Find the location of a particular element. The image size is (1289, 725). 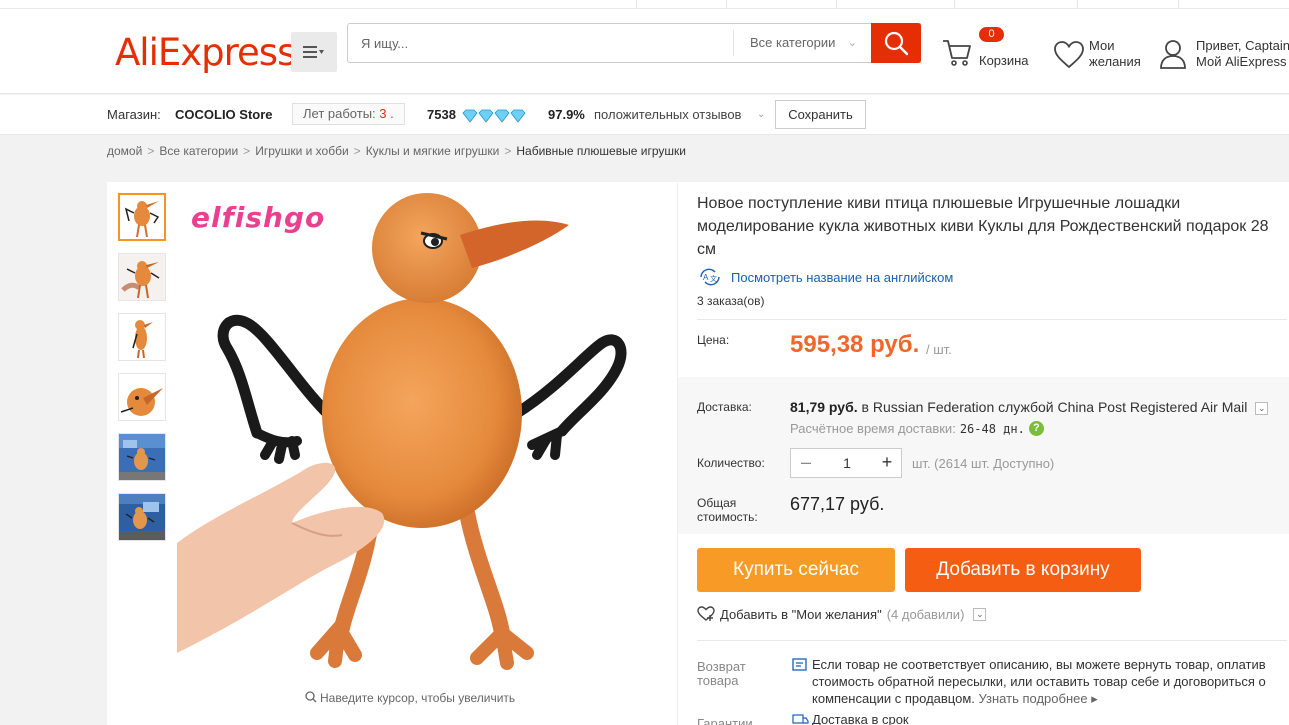

return-policy-icon is located at coordinates (799, 664).